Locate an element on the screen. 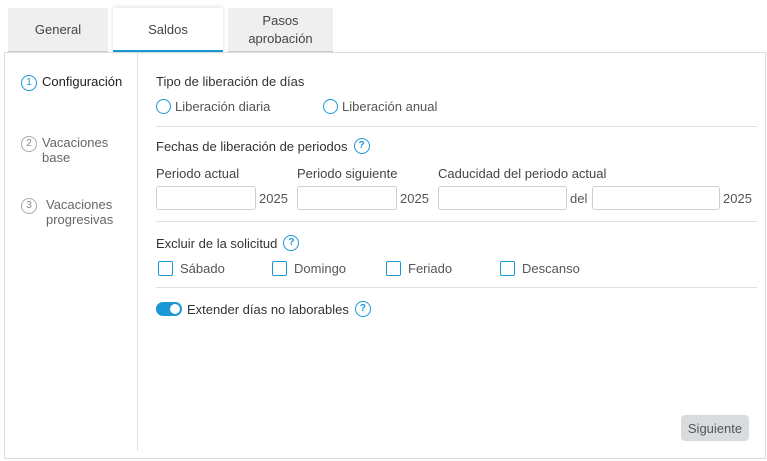  radio-liberacion-diaria: Liberación diaria is located at coordinates (213, 106).